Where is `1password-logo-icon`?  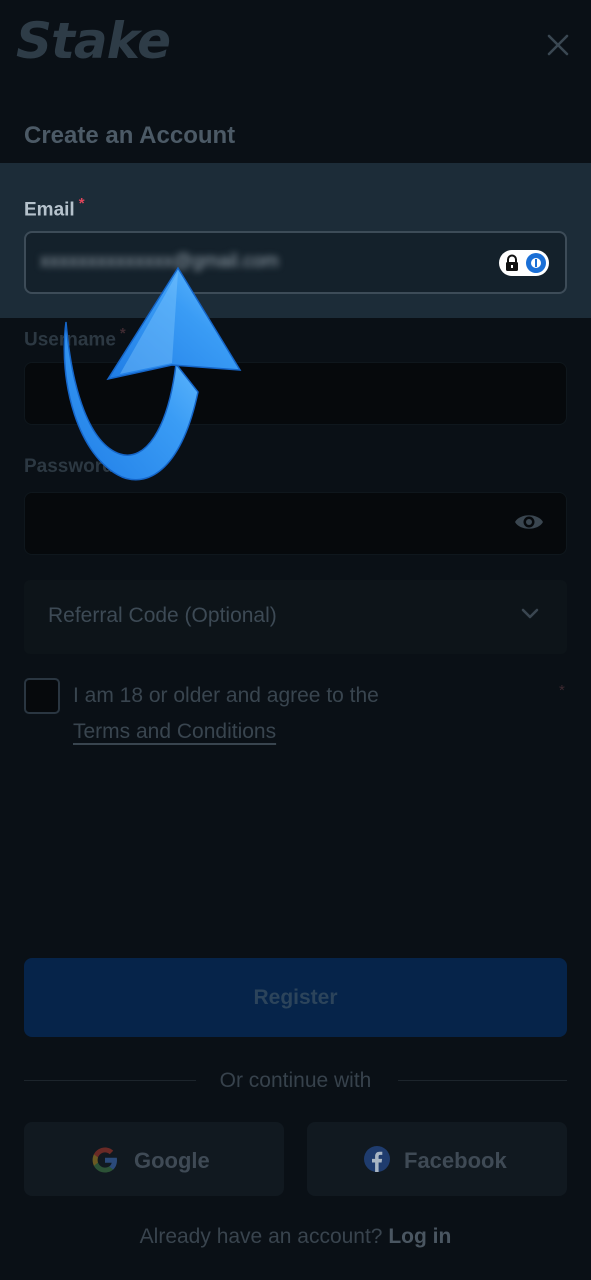 1password-logo-icon is located at coordinates (536, 263).